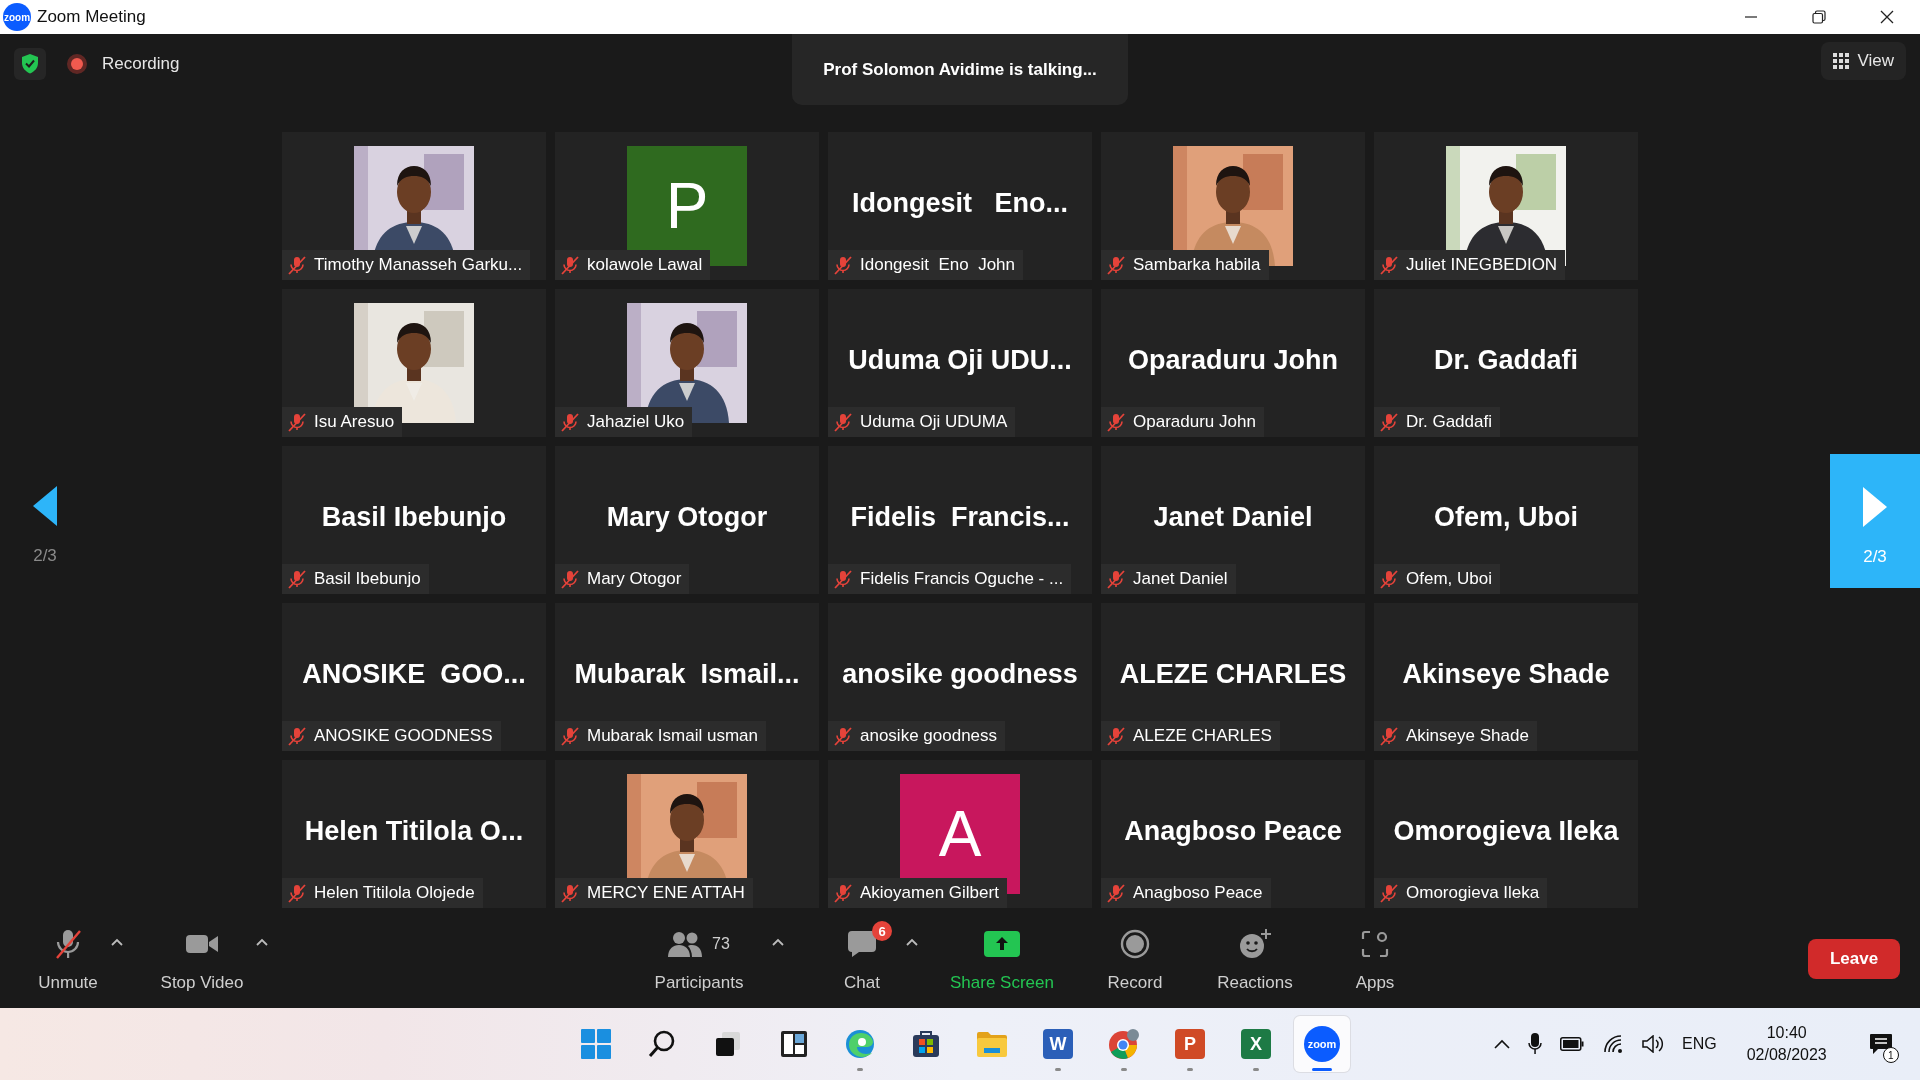 Image resolution: width=1920 pixels, height=1080 pixels. I want to click on taskbar-button: X, so click(1256, 1044).